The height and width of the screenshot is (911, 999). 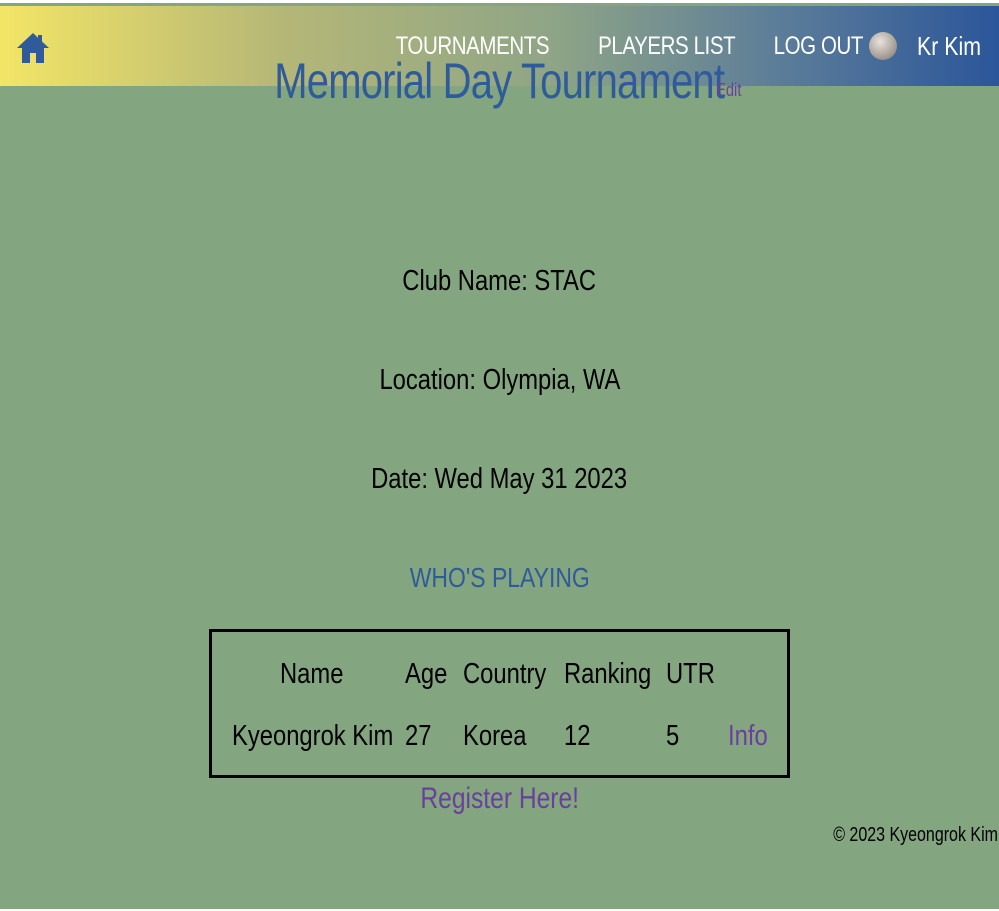 I want to click on date-line: Date: Wed May 31 2023, so click(x=499, y=479).